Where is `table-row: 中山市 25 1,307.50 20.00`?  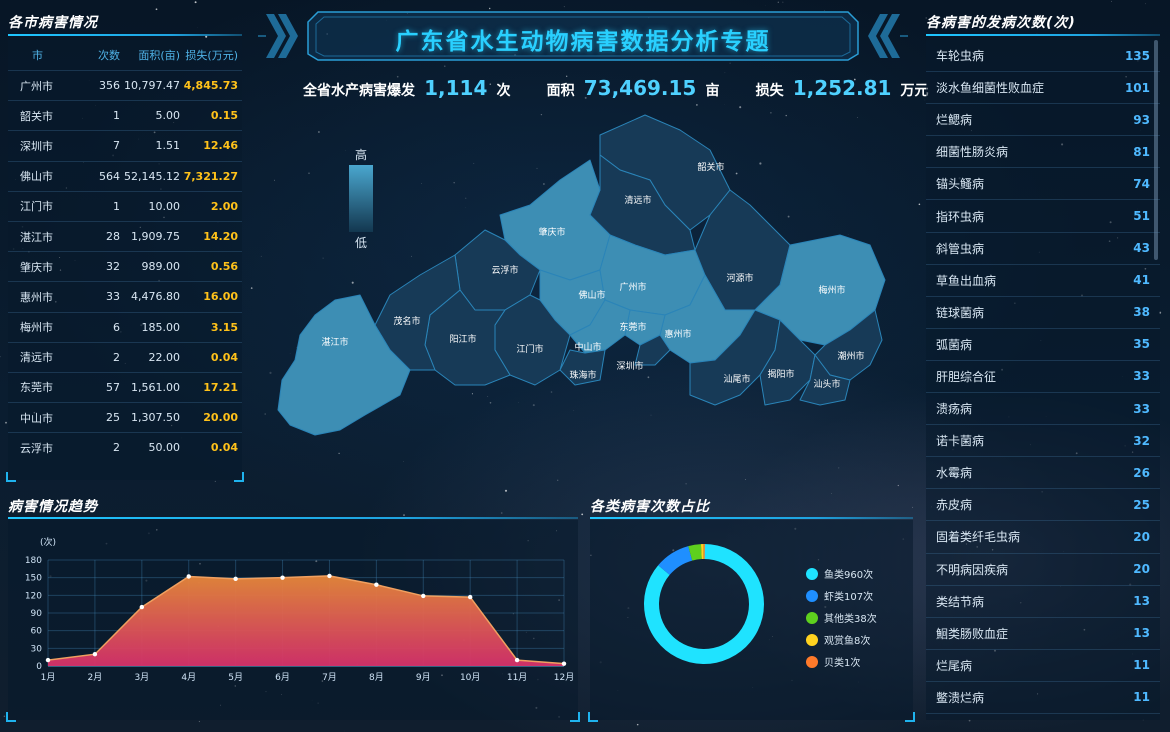 table-row: 中山市 25 1,307.50 20.00 is located at coordinates (125, 417).